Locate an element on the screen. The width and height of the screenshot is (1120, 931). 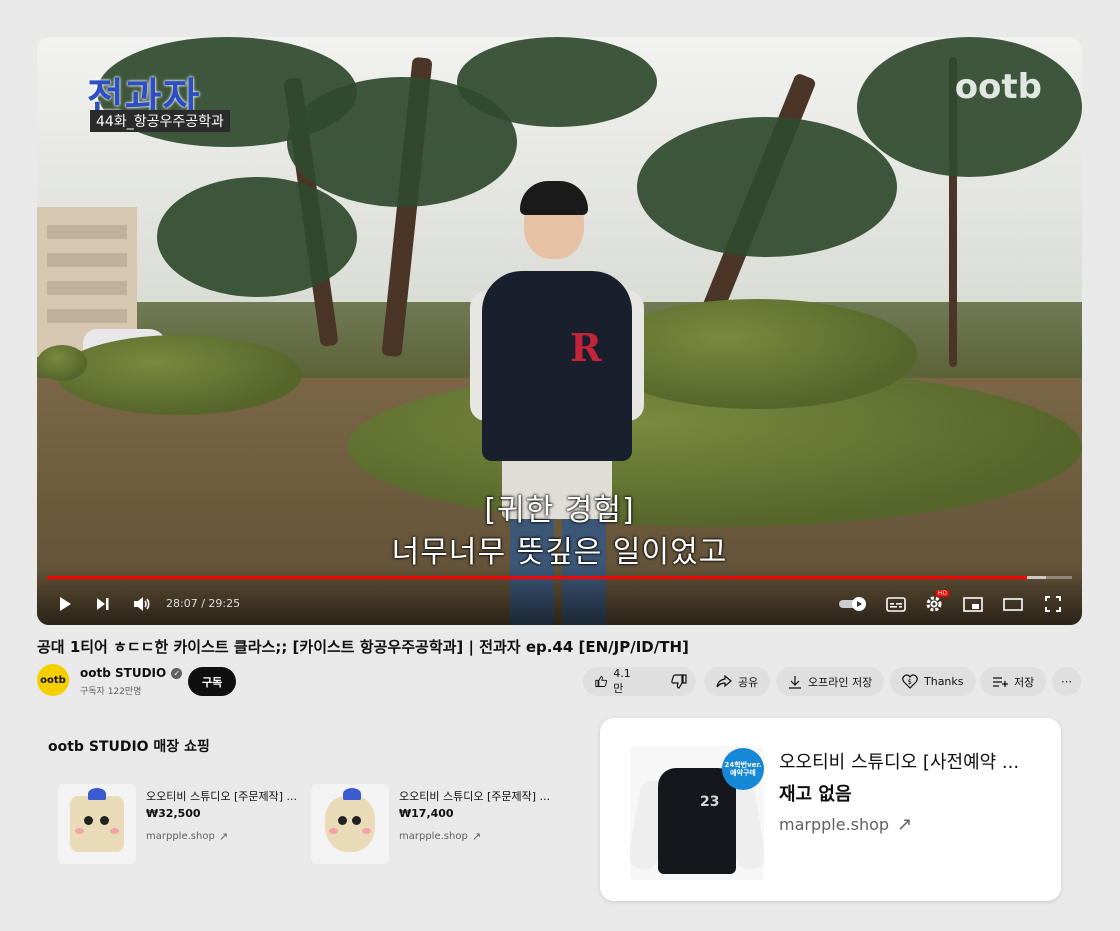
video-overlay-episode: 44화_항공우주공학과 is located at coordinates (160, 121).